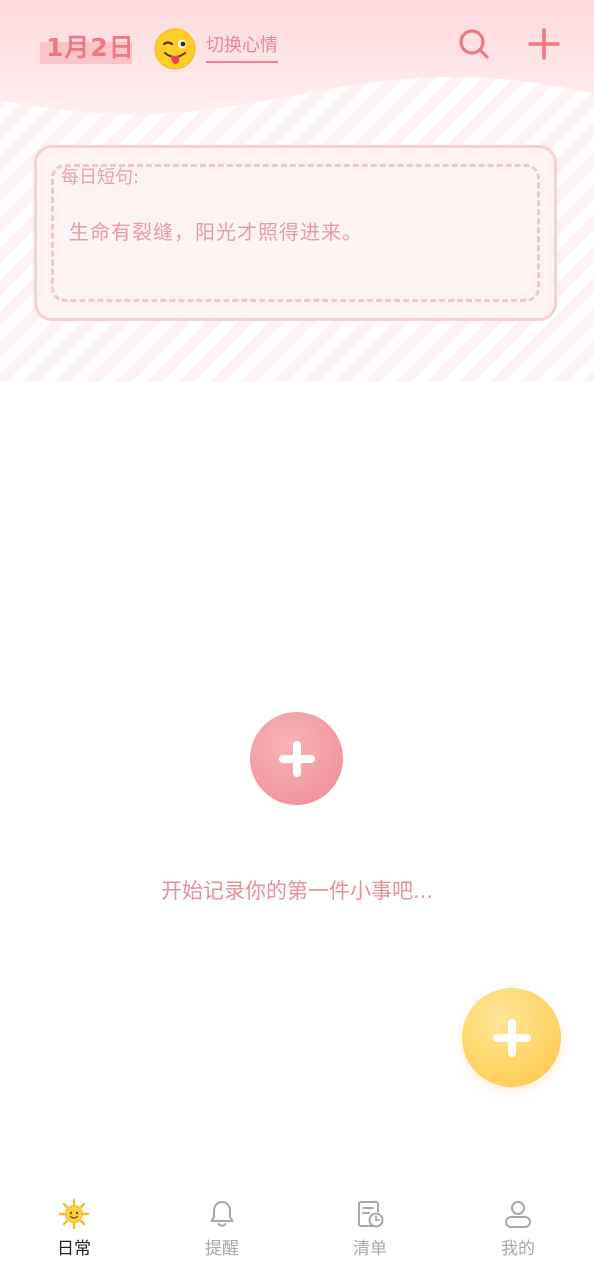  I want to click on search-icon, so click(474, 44).